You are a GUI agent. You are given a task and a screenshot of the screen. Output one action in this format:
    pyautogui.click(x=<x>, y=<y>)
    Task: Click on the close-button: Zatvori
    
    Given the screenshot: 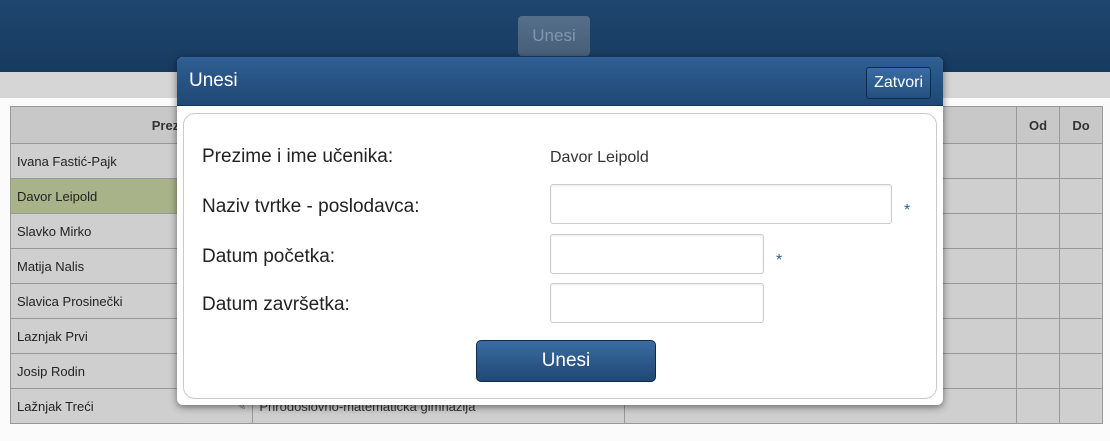 What is the action you would take?
    pyautogui.click(x=898, y=83)
    